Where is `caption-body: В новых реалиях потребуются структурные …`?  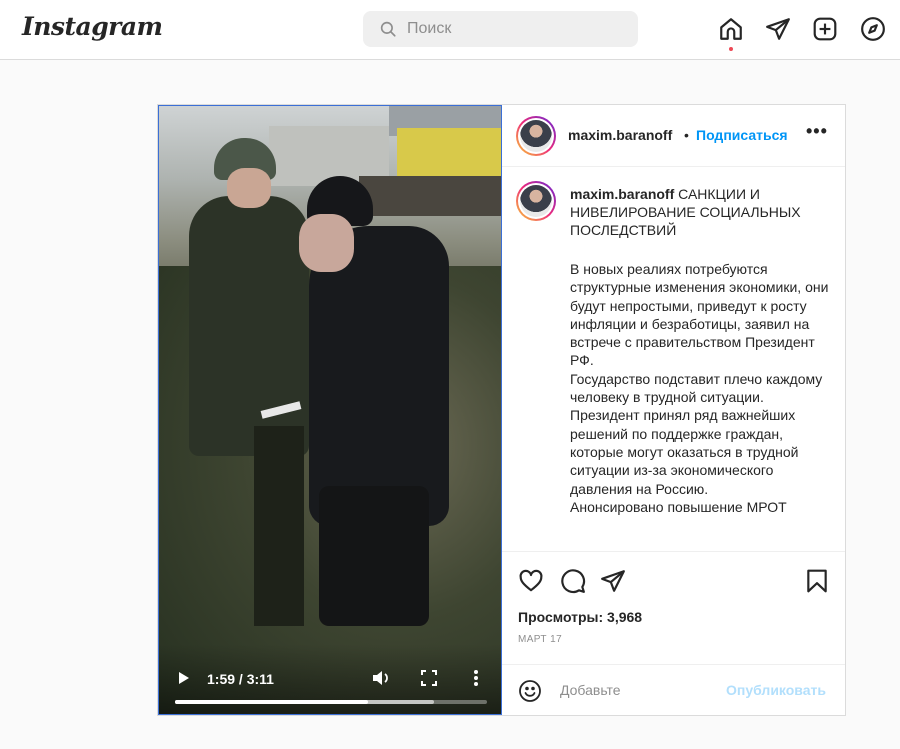
caption-body: В новых реалиях потребуются структурные … is located at coordinates (699, 388).